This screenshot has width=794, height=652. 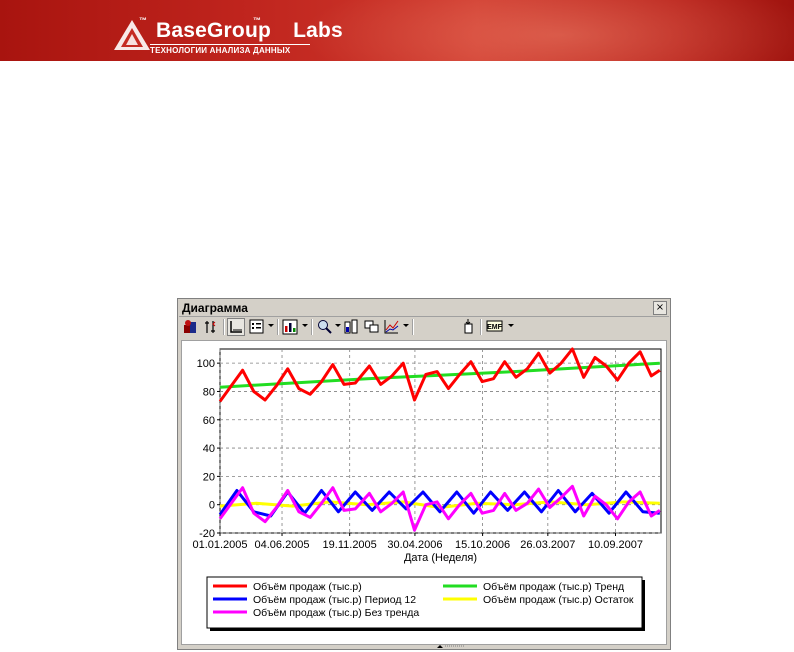 I want to click on logo-text: BaseGroup Labs, so click(x=249, y=31).